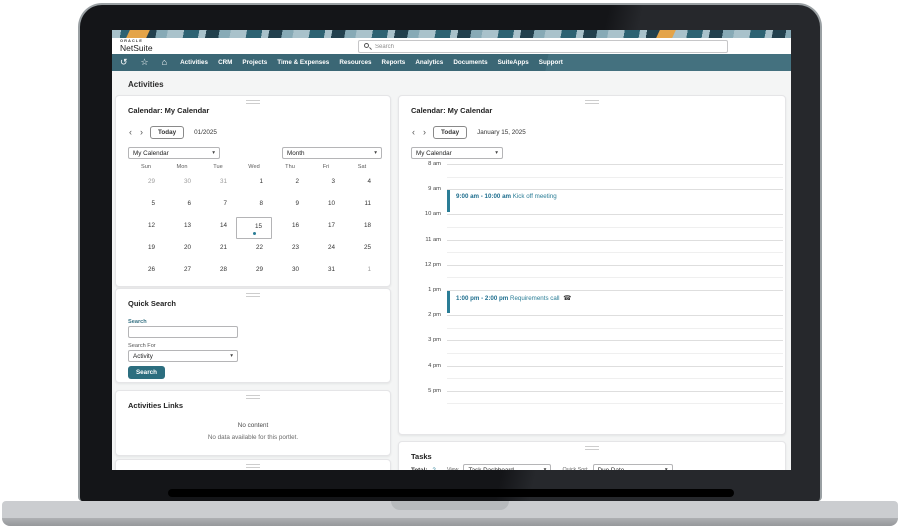 The height and width of the screenshot is (529, 900). What do you see at coordinates (326, 250) in the screenshot?
I see `calendar-day: 24` at bounding box center [326, 250].